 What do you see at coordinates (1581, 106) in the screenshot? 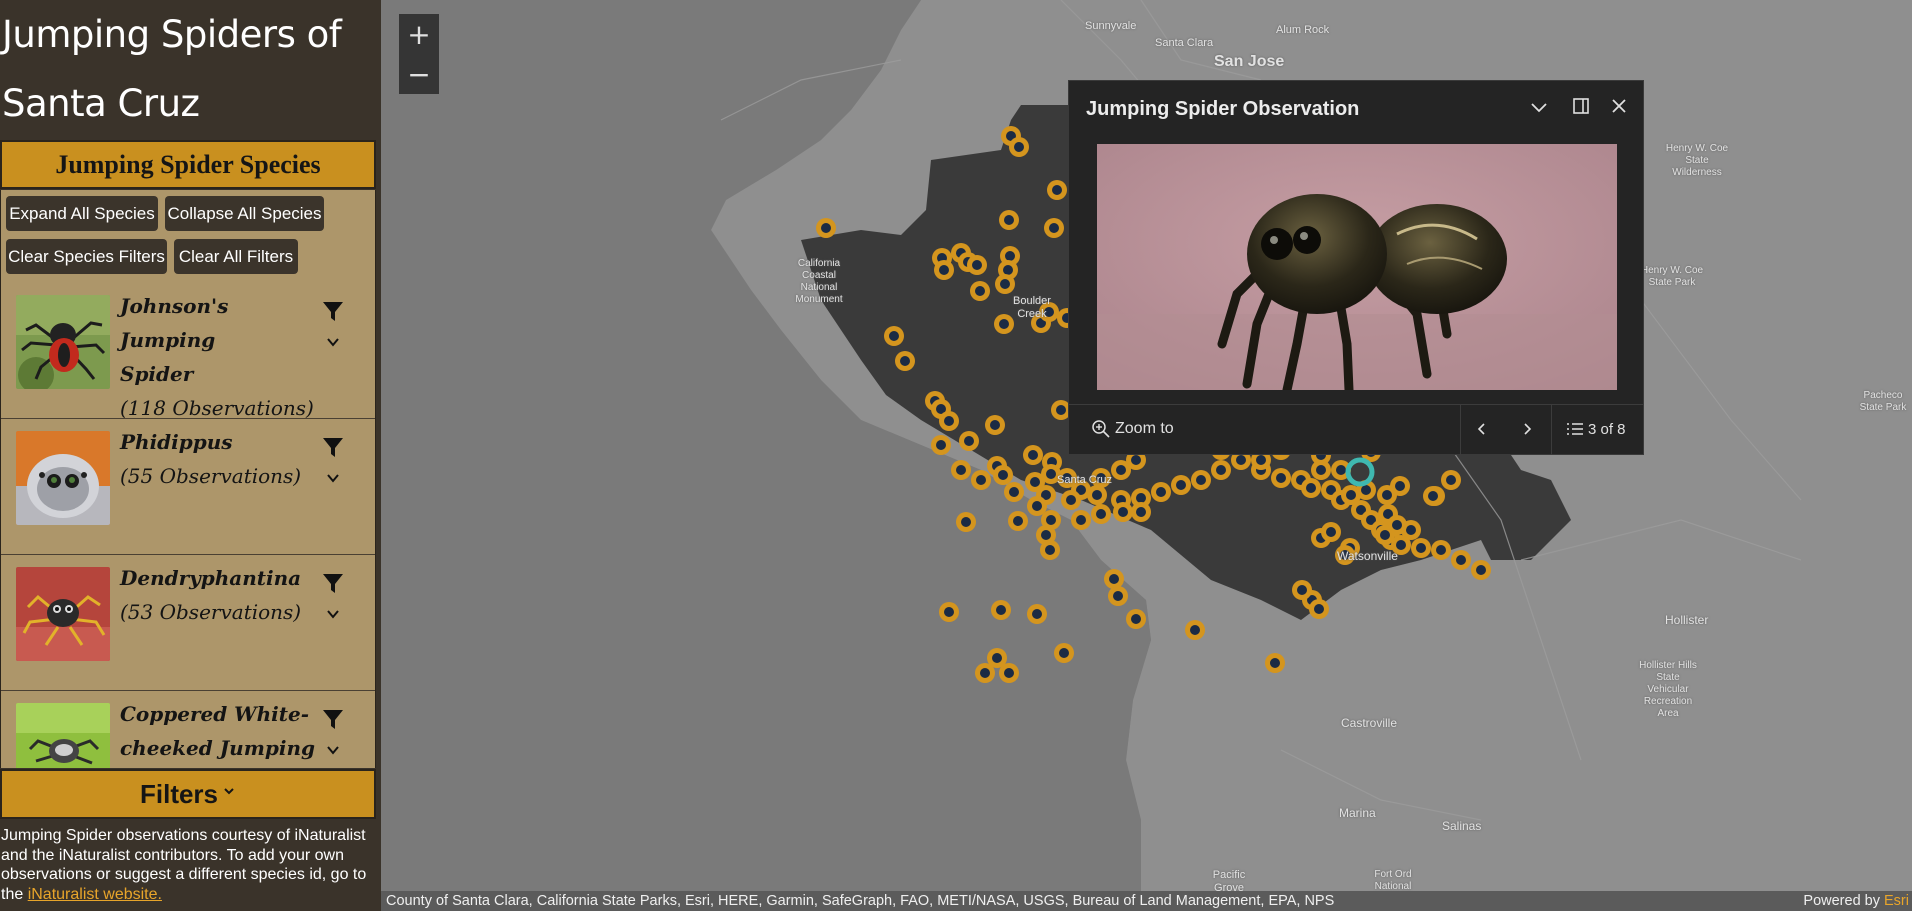
I see `dock-icon` at bounding box center [1581, 106].